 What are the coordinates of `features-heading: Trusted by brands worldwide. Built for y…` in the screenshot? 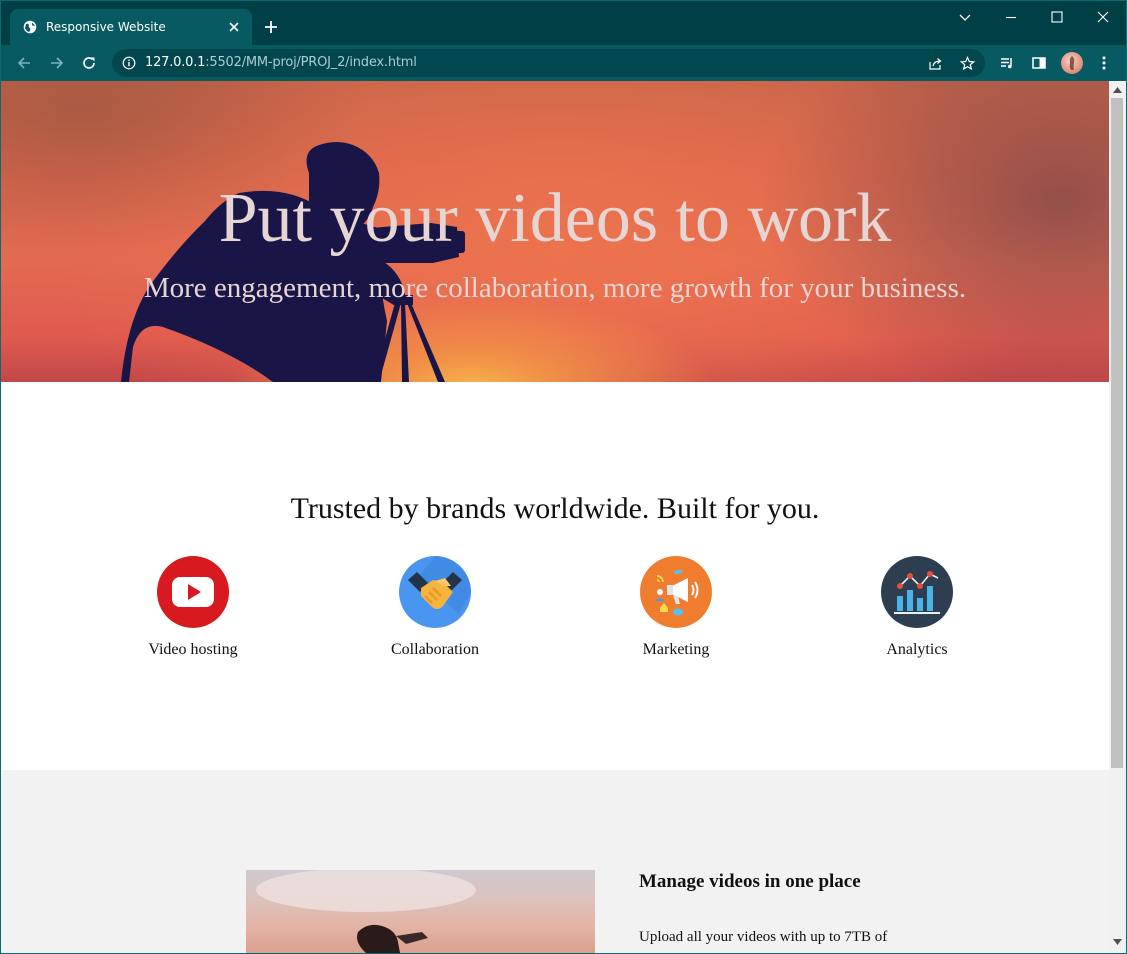 It's located at (555, 508).